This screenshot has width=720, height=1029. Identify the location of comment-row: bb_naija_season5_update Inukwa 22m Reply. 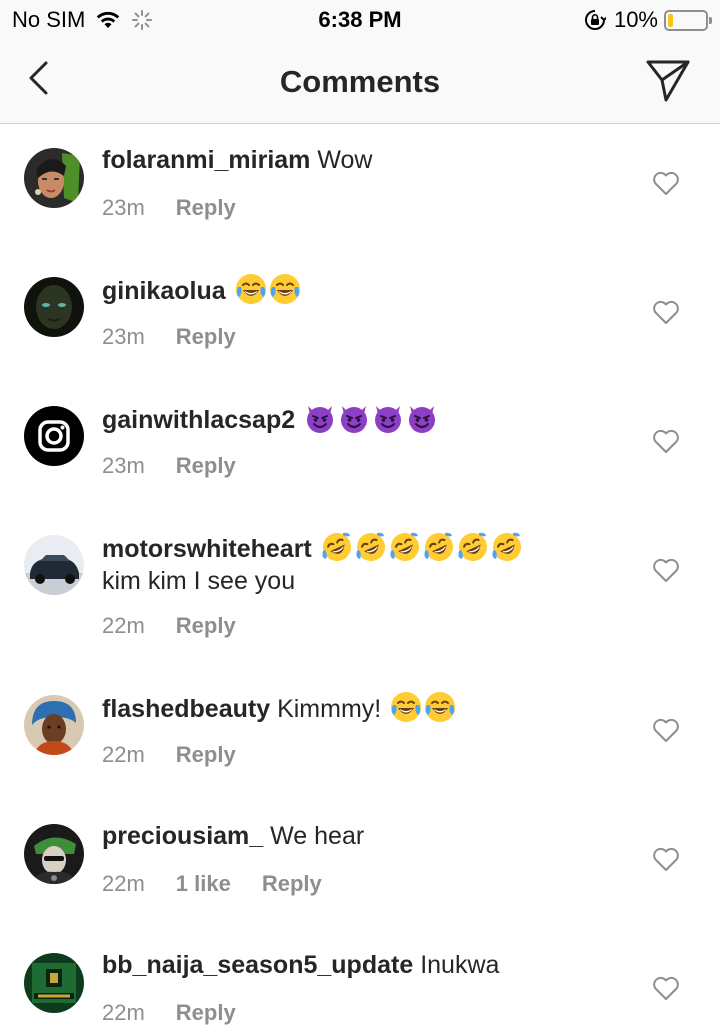
(360, 979).